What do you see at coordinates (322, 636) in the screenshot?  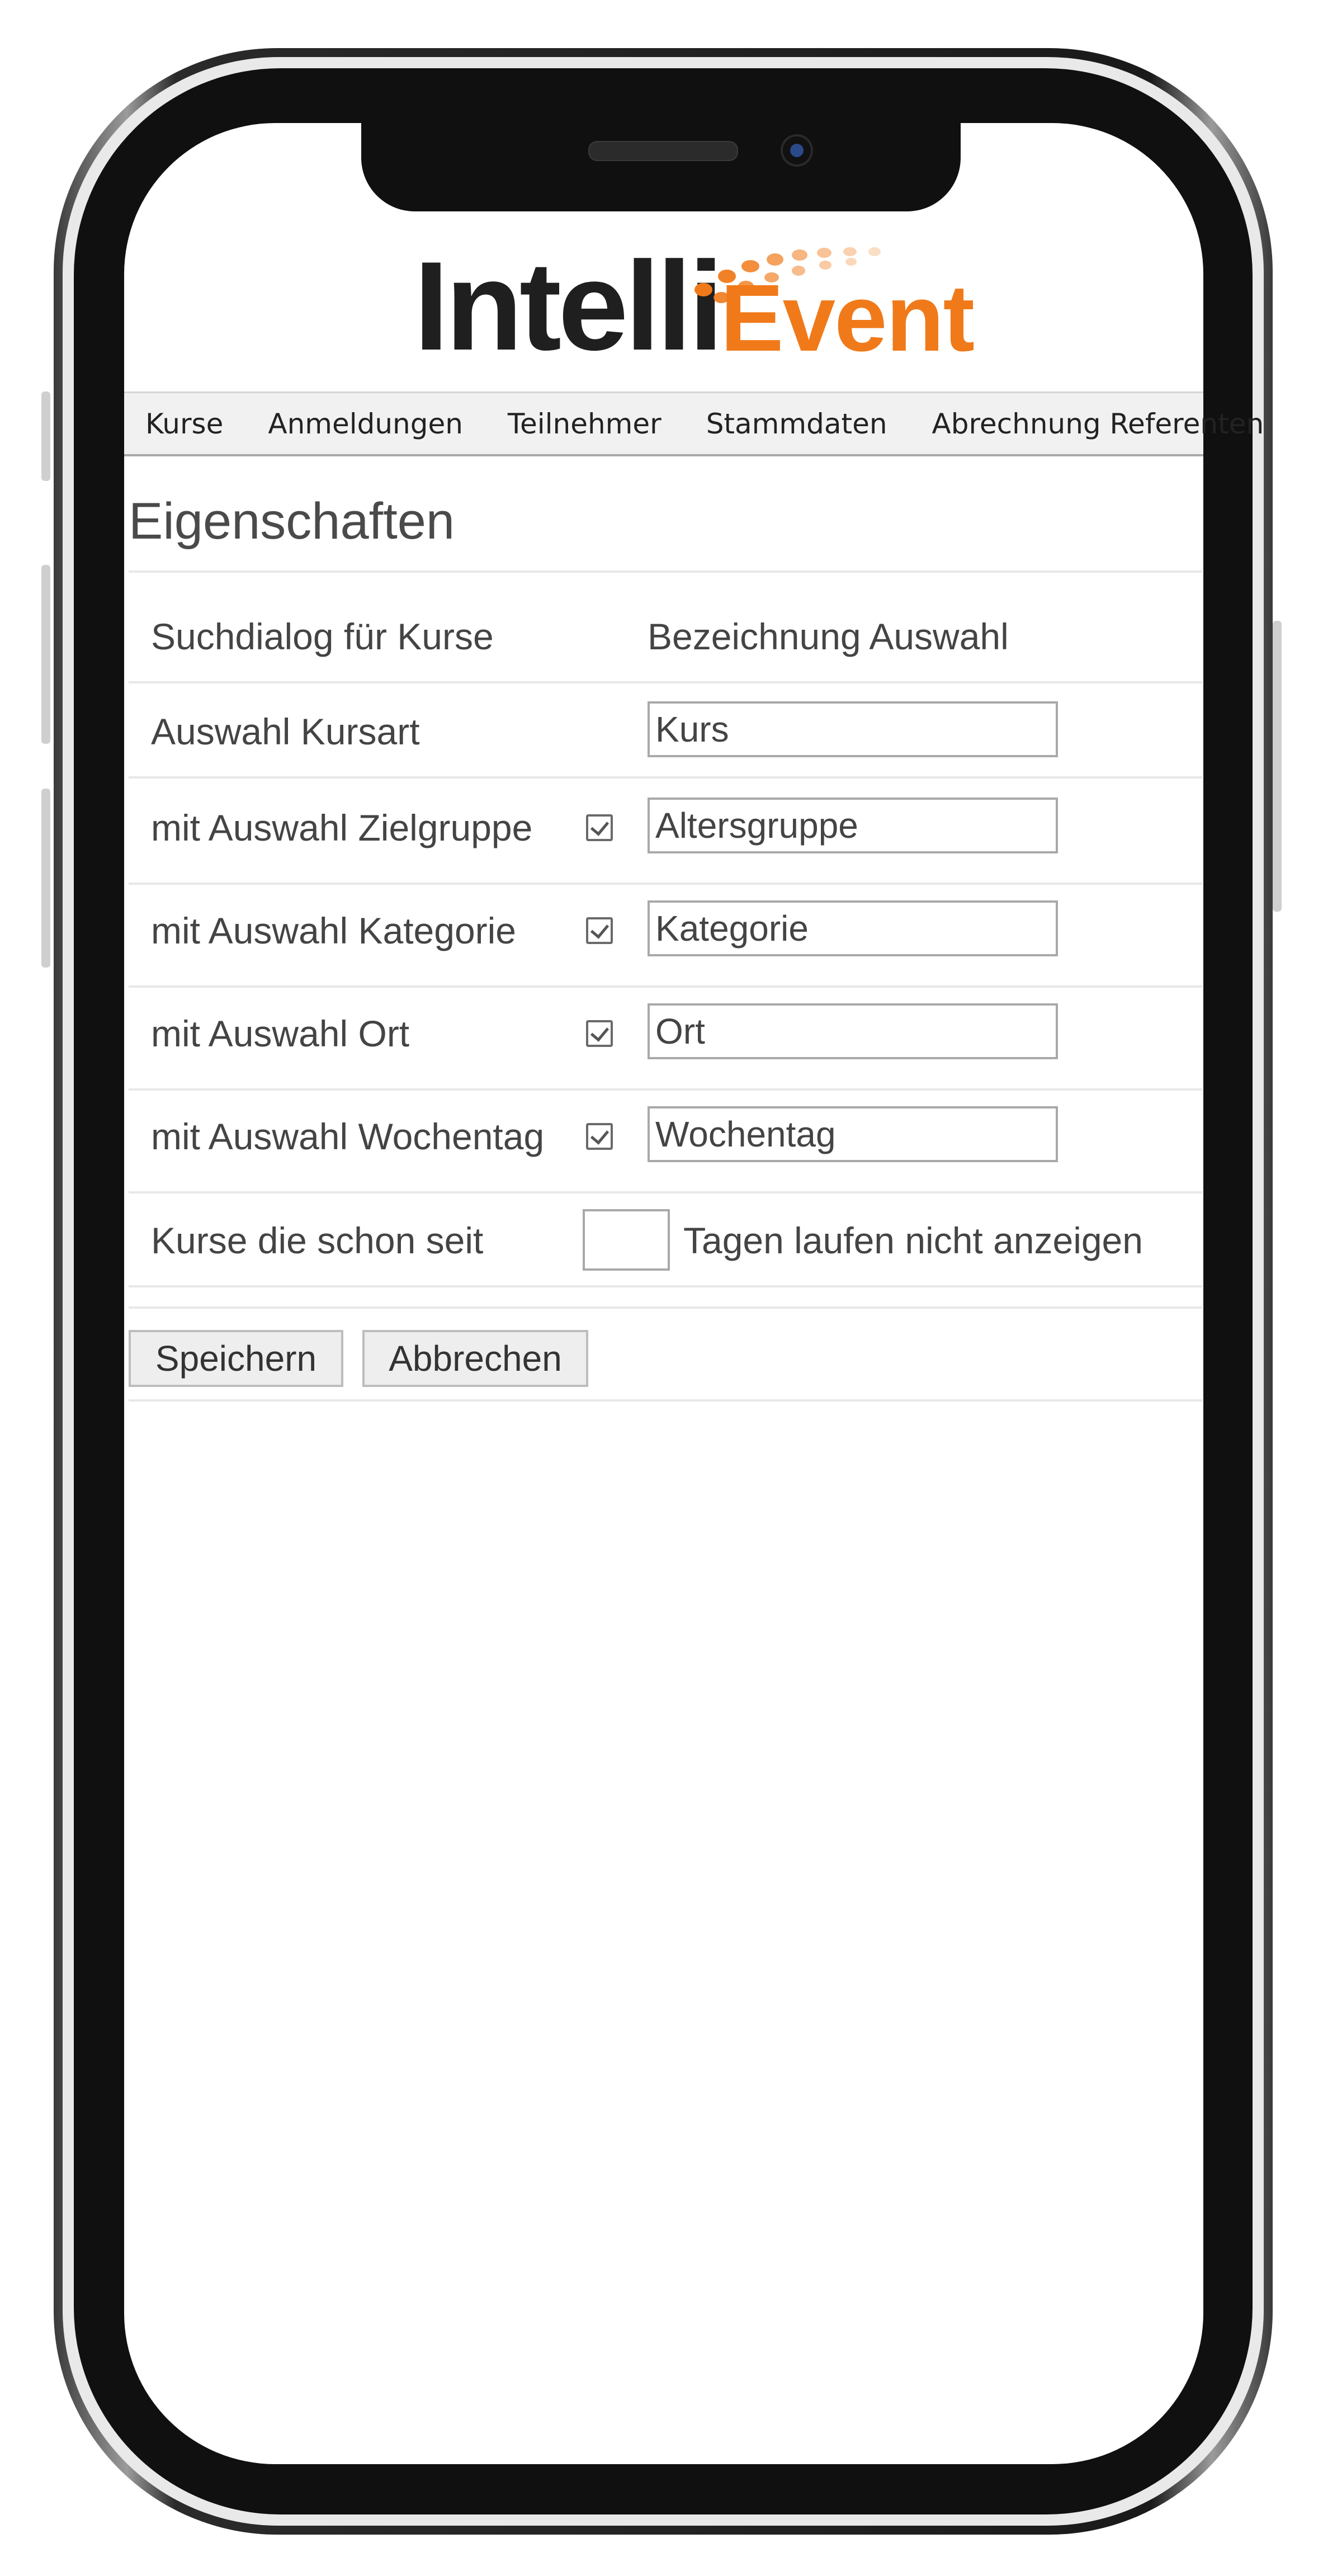 I see `search-dialog-label: Suchdialog für Kurse` at bounding box center [322, 636].